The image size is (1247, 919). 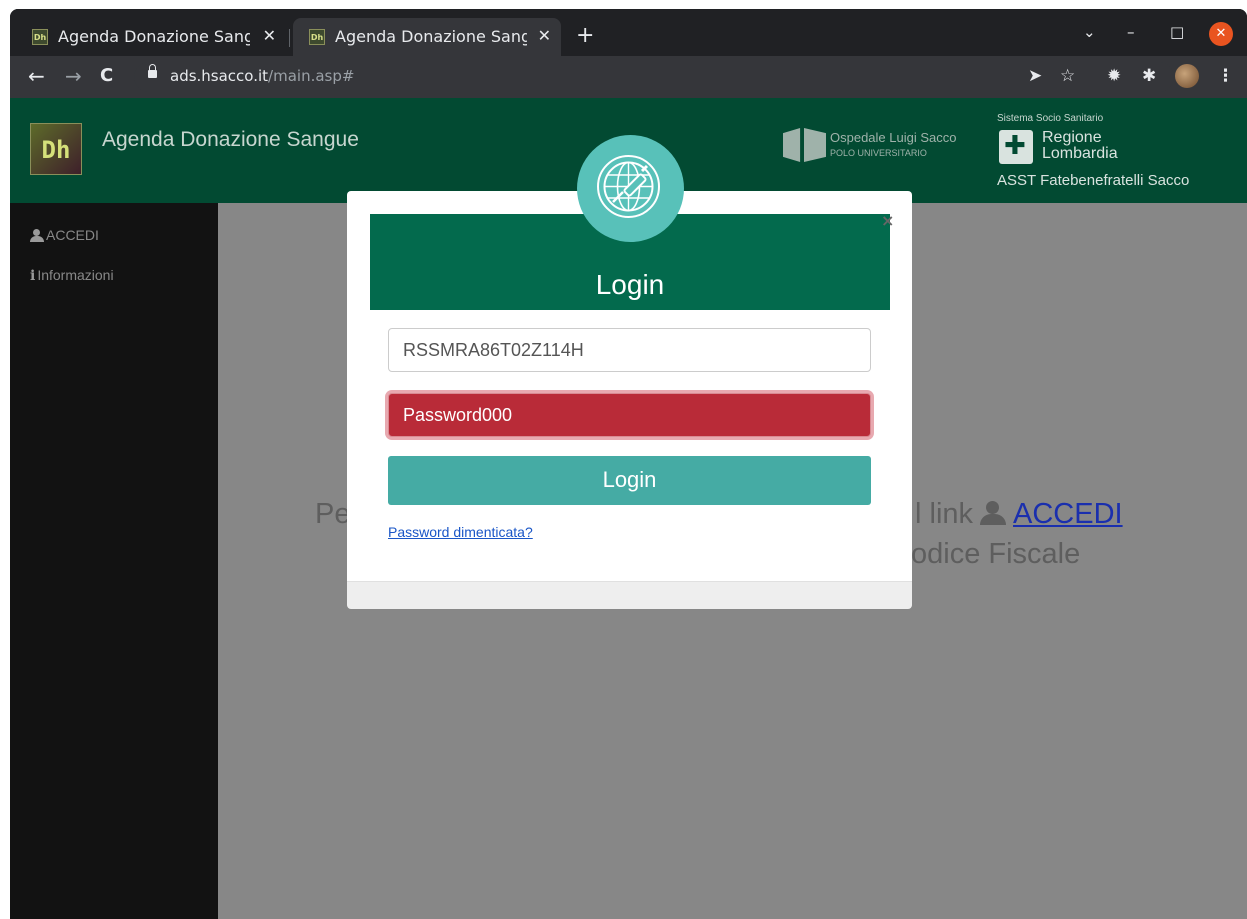 I want to click on tab-2: Dh Agenda Donazione Sangue ✕, so click(x=427, y=37).